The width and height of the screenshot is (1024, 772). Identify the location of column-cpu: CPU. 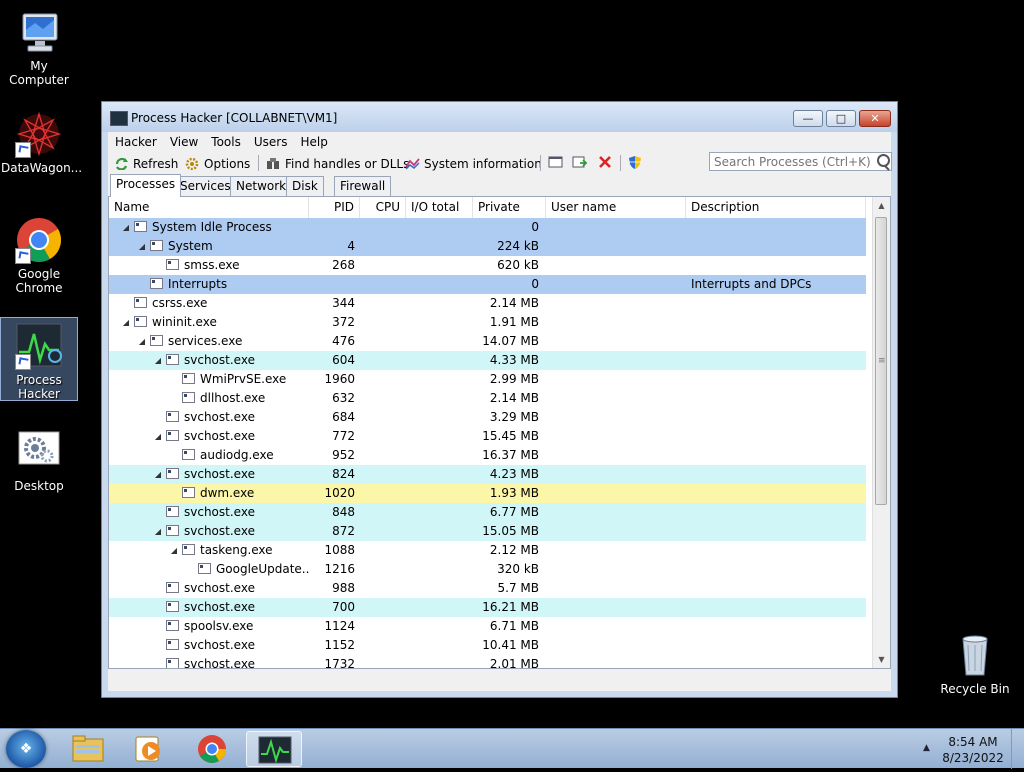
(383, 207).